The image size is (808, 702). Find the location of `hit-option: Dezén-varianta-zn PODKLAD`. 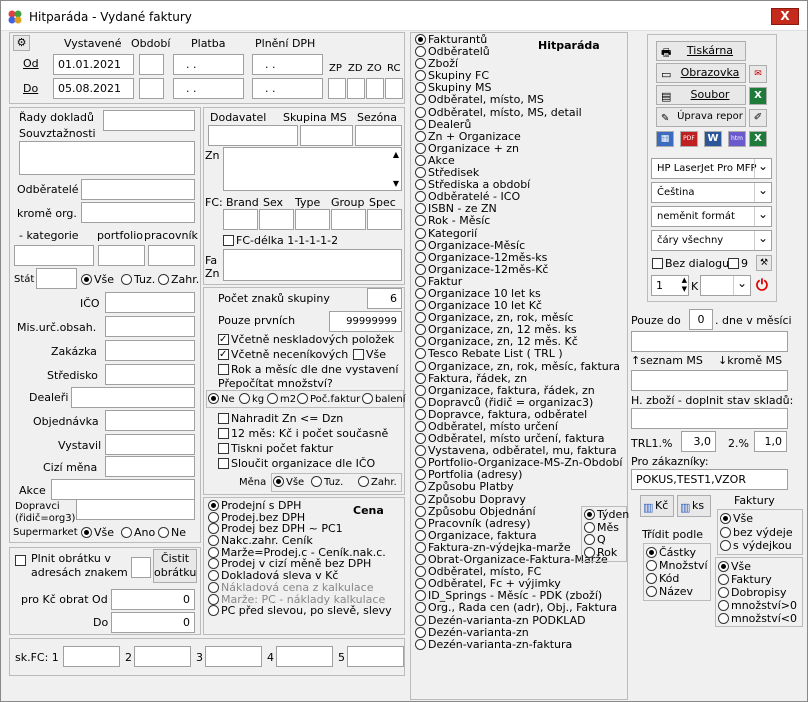

hit-option: Dezén-varianta-zn PODKLAD is located at coordinates (521, 620).